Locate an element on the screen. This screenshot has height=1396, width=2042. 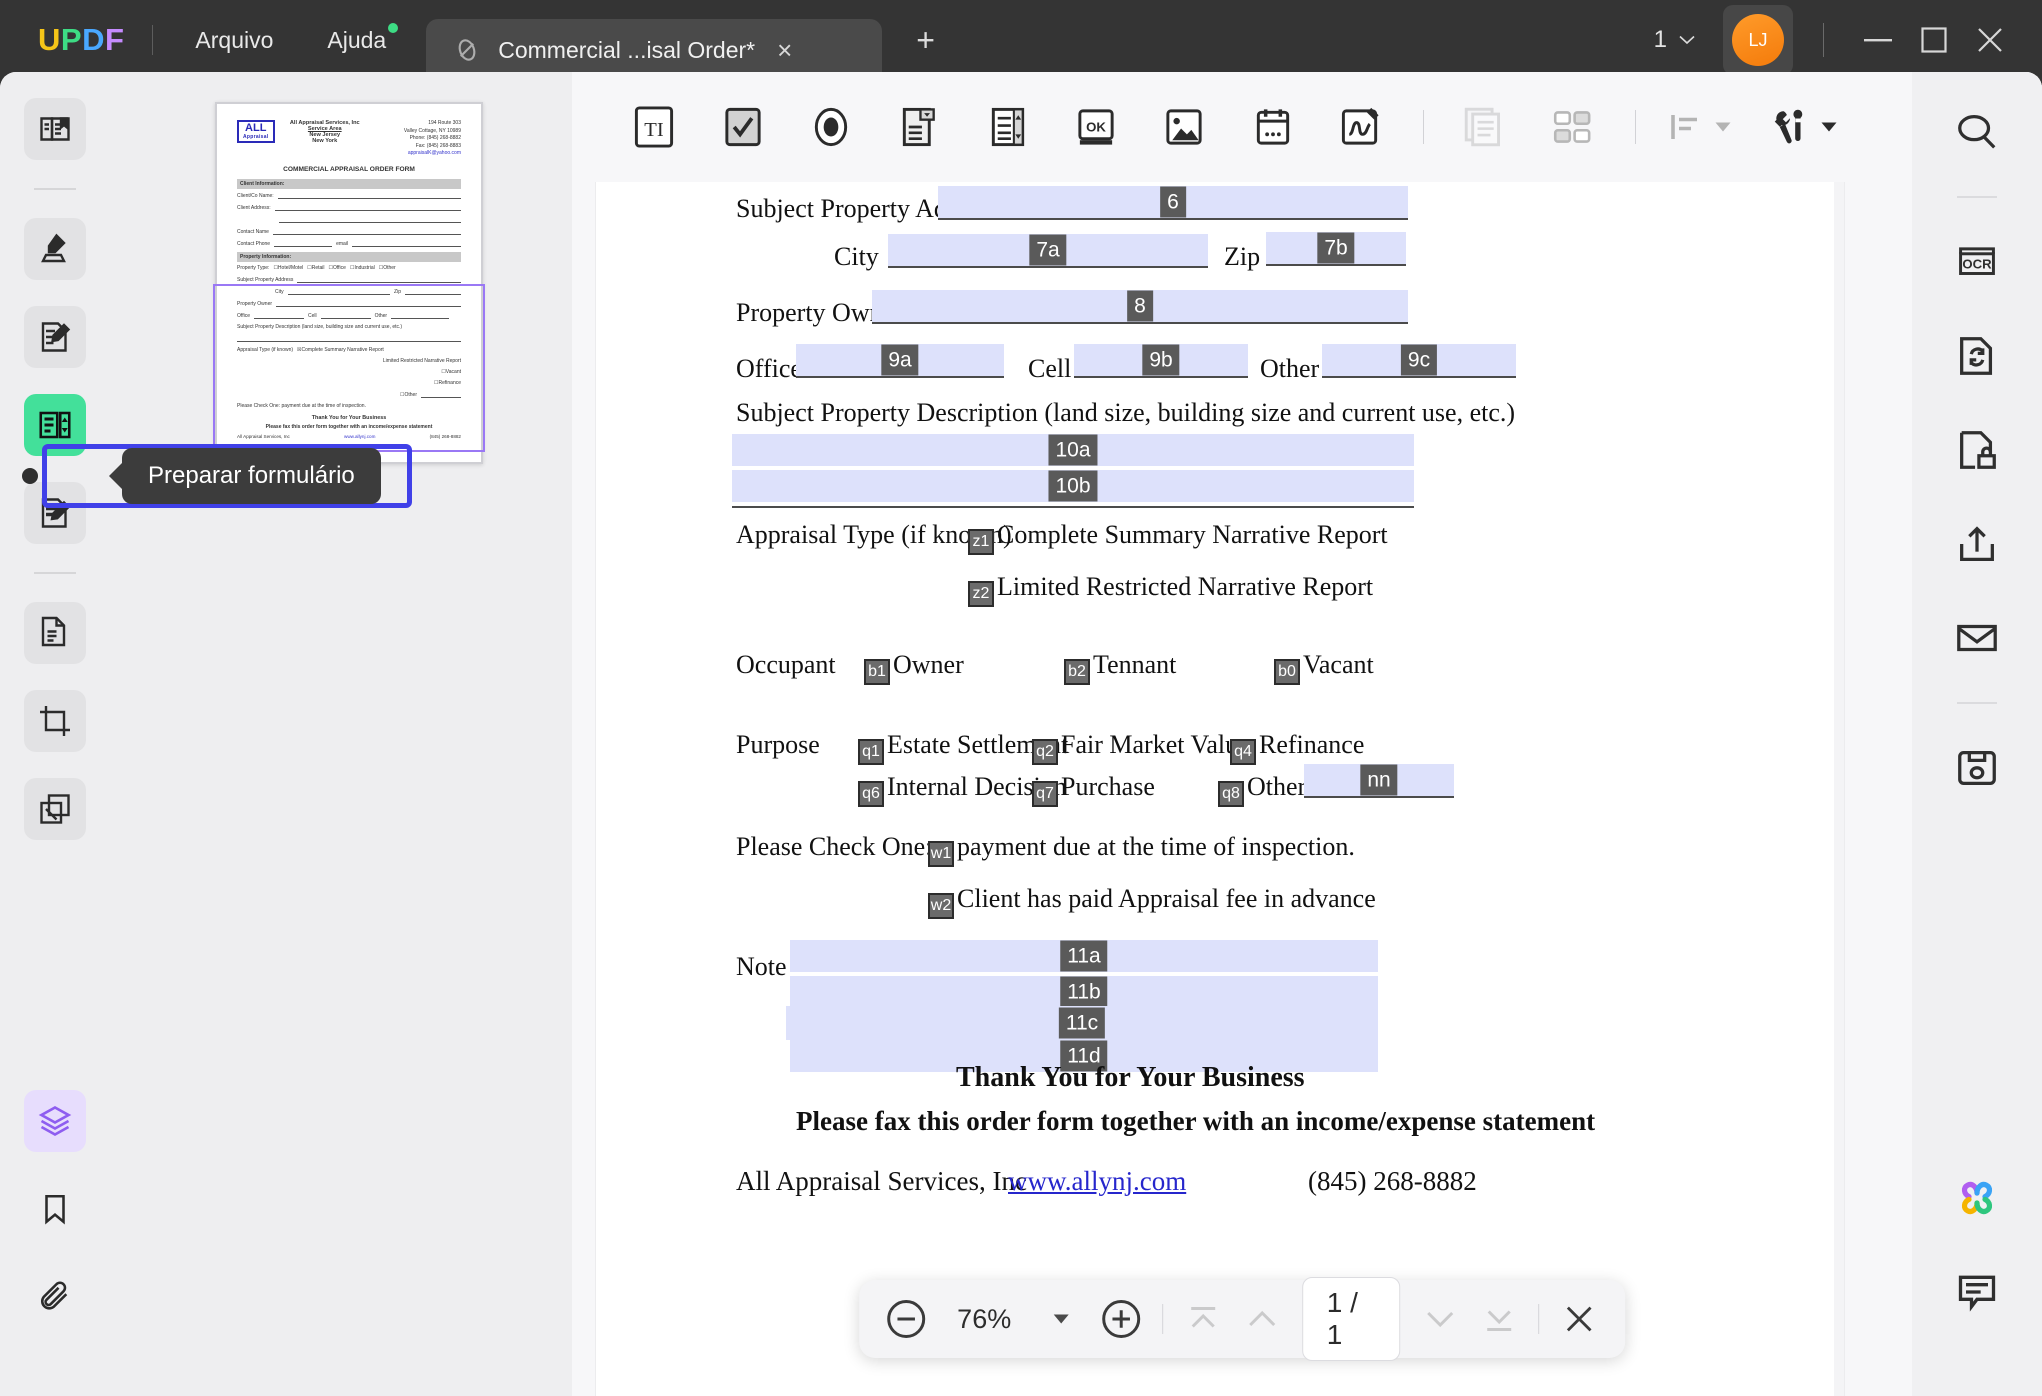
checkbox-field-q4: q4 is located at coordinates (1243, 752).